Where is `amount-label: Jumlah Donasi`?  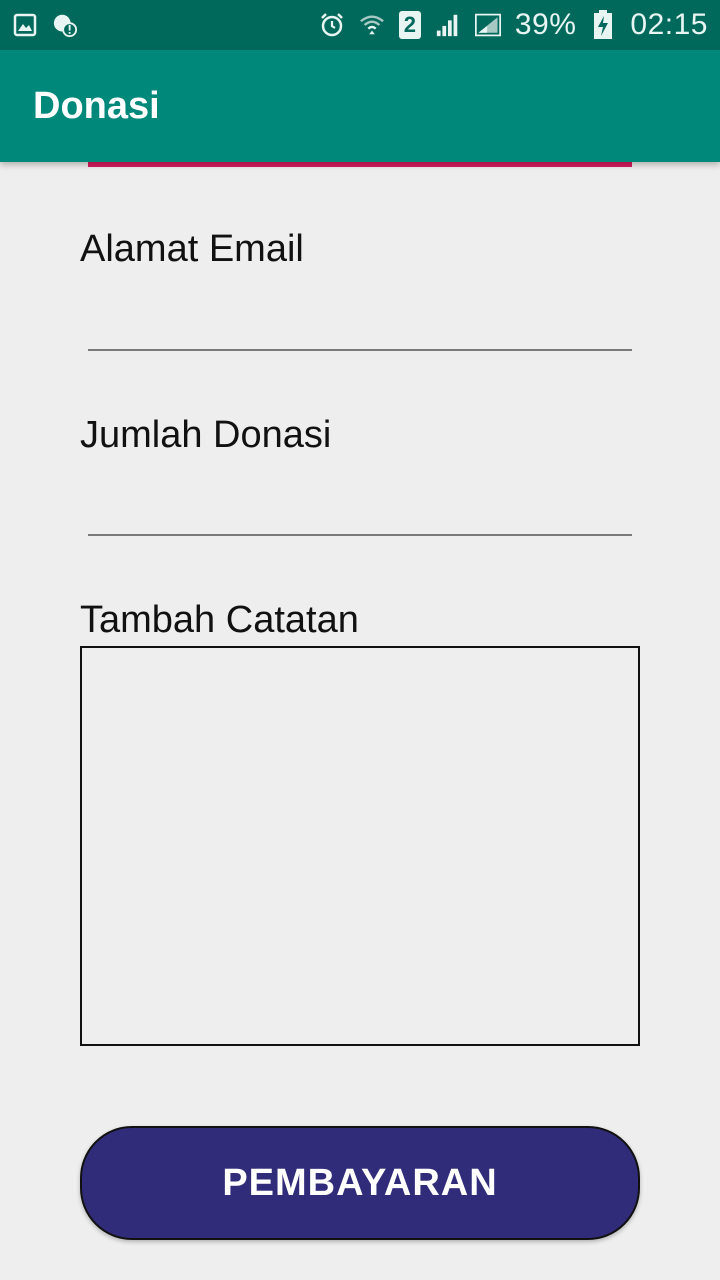 amount-label: Jumlah Donasi is located at coordinates (206, 435).